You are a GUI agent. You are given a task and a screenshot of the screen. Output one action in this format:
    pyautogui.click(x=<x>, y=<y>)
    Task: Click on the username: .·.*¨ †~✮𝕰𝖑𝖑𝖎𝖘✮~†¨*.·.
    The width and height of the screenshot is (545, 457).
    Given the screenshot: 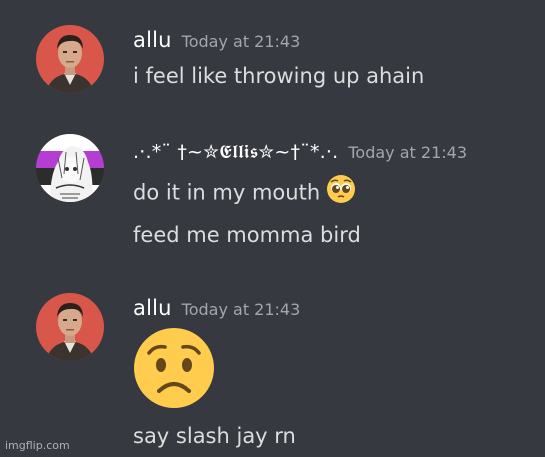 What is the action you would take?
    pyautogui.click(x=235, y=152)
    